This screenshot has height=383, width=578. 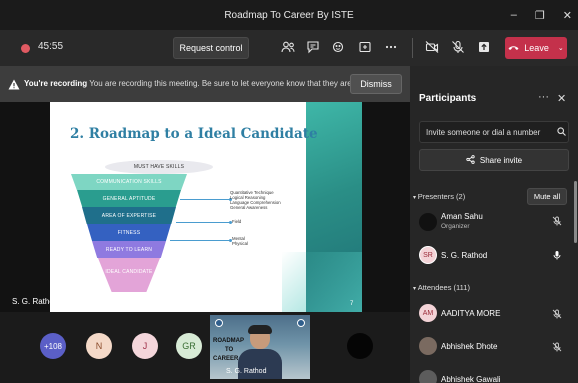 I want to click on share-invite-button: Share invite, so click(x=494, y=160).